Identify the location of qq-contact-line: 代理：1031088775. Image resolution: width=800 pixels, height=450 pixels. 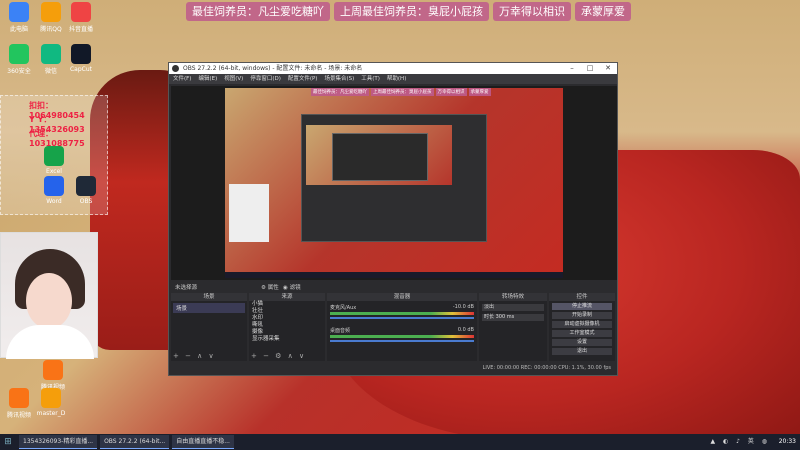
(57, 138).